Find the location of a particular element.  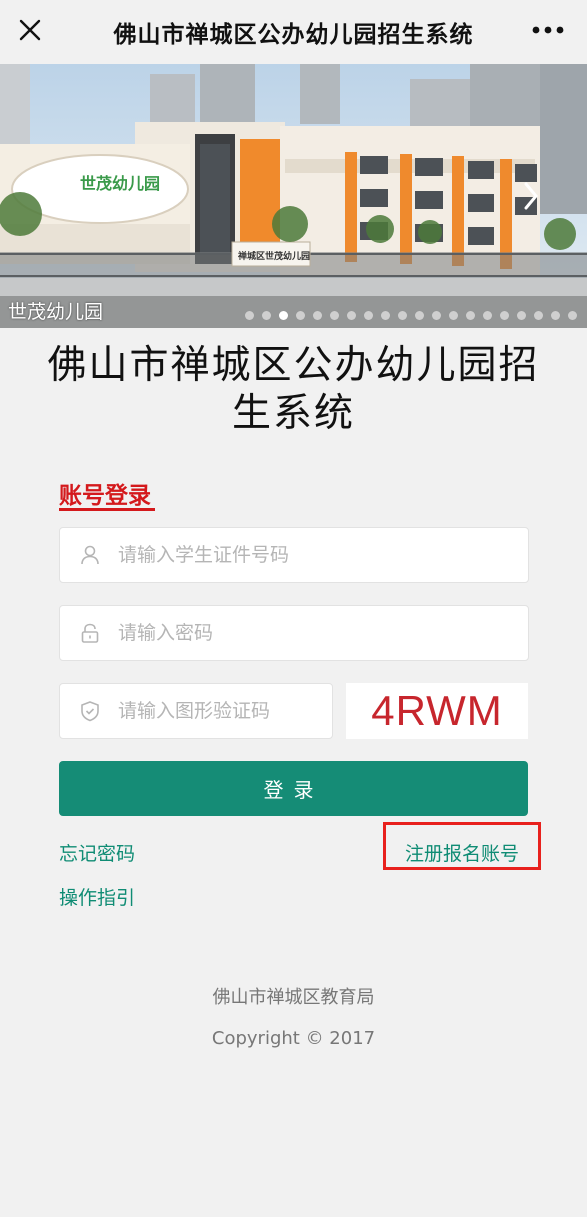

top-bar: 佛山市禅城区公办幼儿园招生系统 is located at coordinates (293, 32).